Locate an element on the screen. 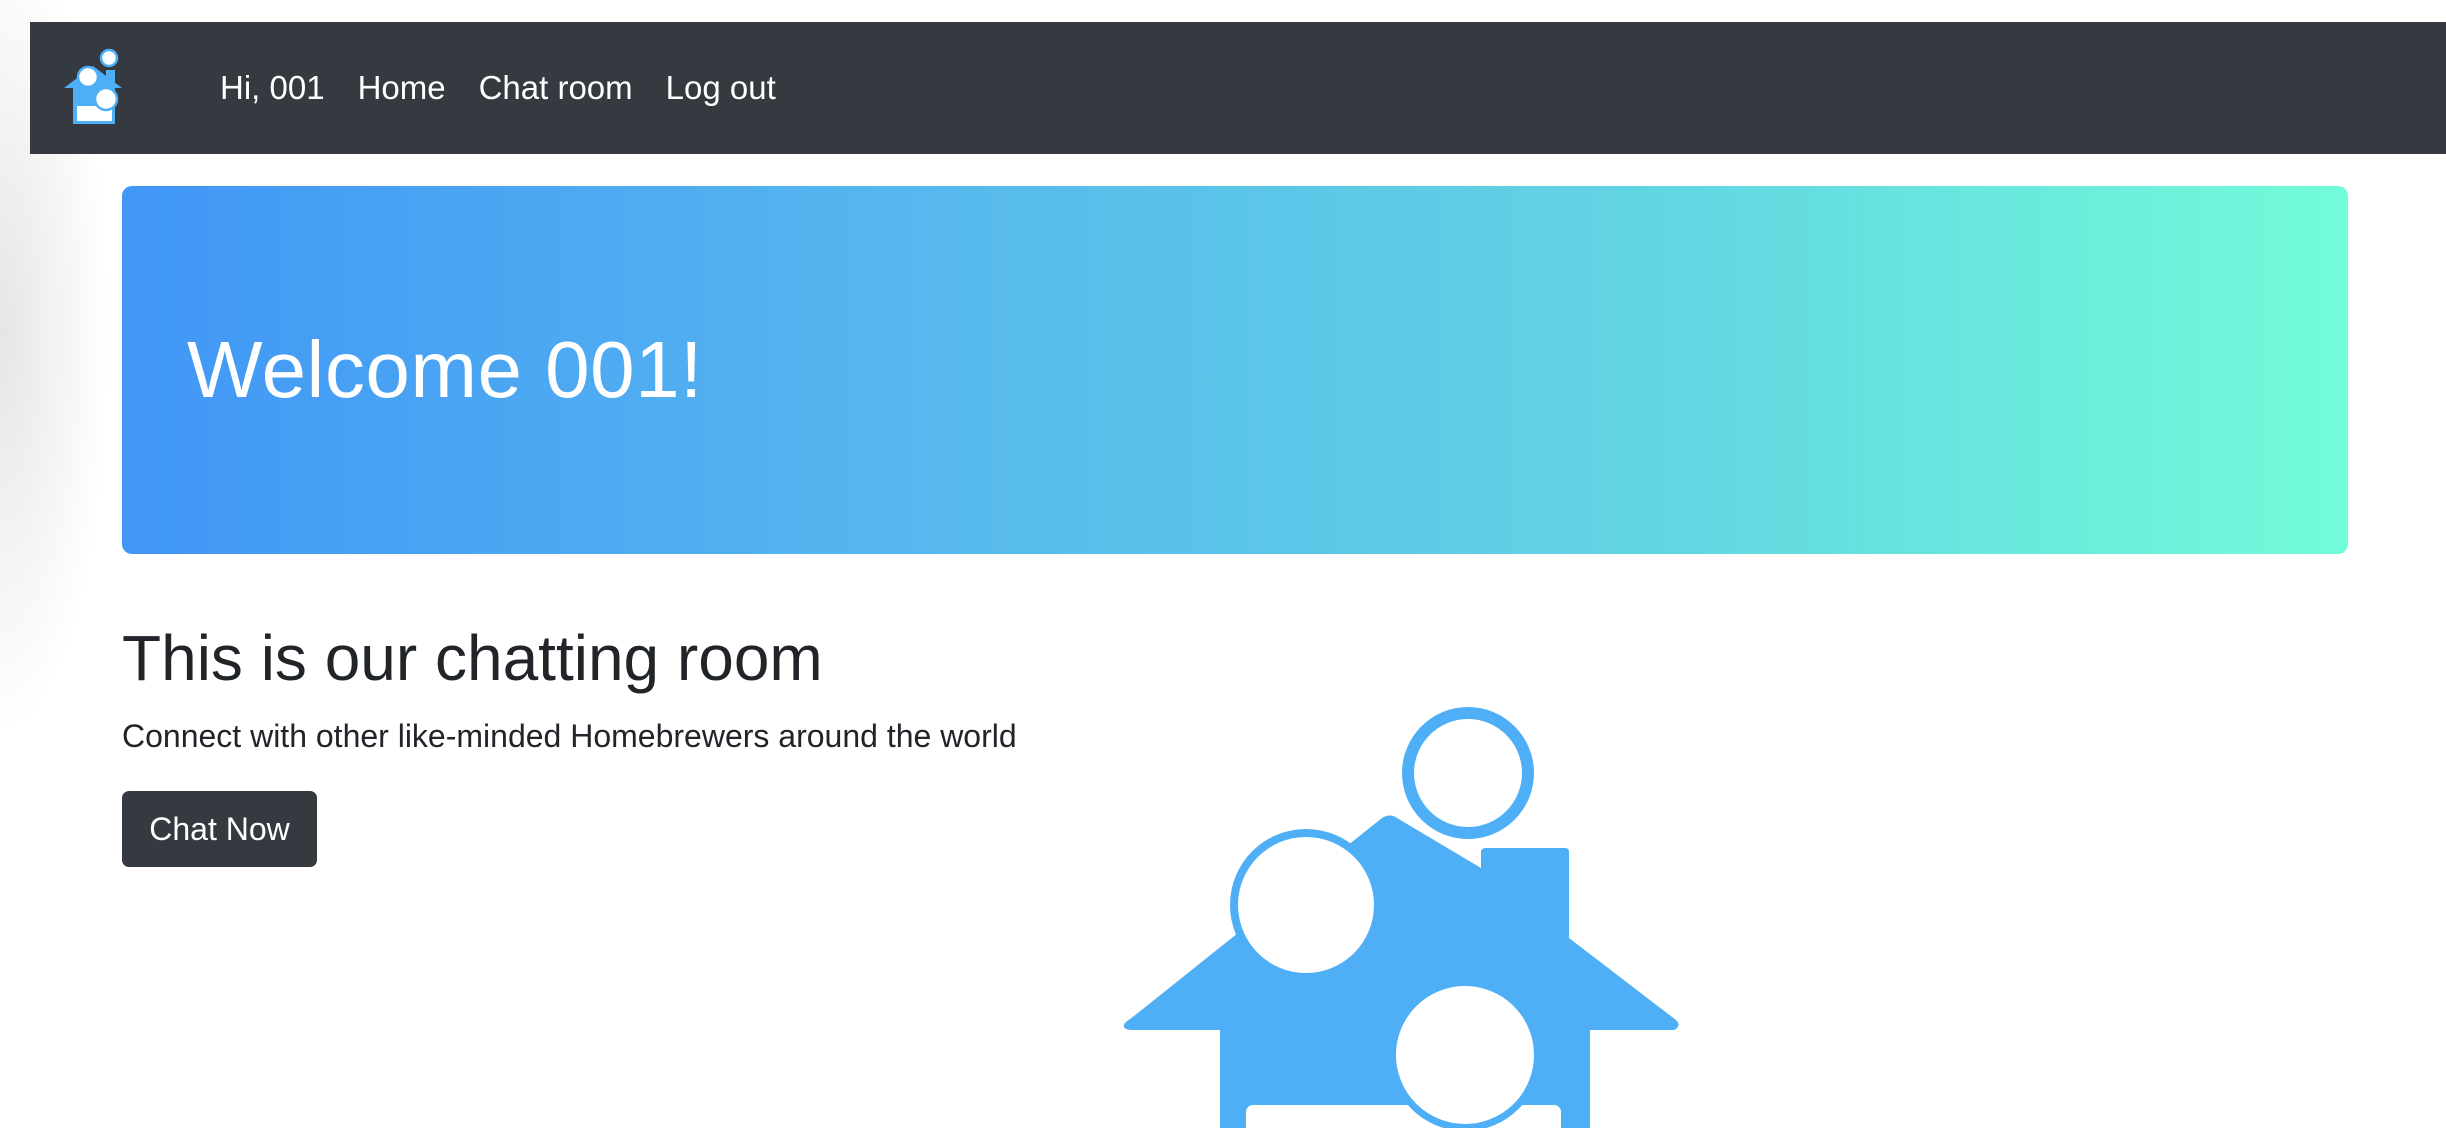  nav-links: Hi, 001 Home Chat room Log out is located at coordinates (514, 88).